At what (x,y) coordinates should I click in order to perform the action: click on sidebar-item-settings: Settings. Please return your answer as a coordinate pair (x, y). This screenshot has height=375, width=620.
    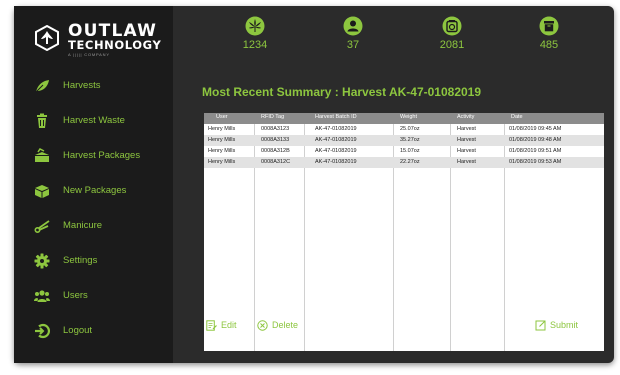
    Looking at the image, I should click on (93, 261).